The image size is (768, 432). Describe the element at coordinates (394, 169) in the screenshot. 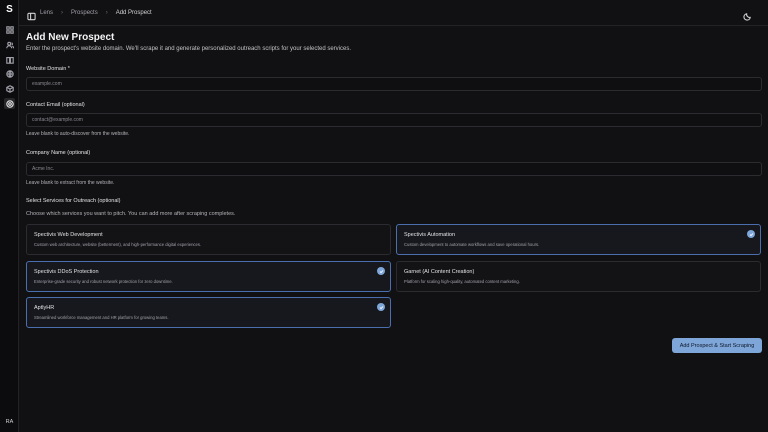

I see `company-input` at that location.